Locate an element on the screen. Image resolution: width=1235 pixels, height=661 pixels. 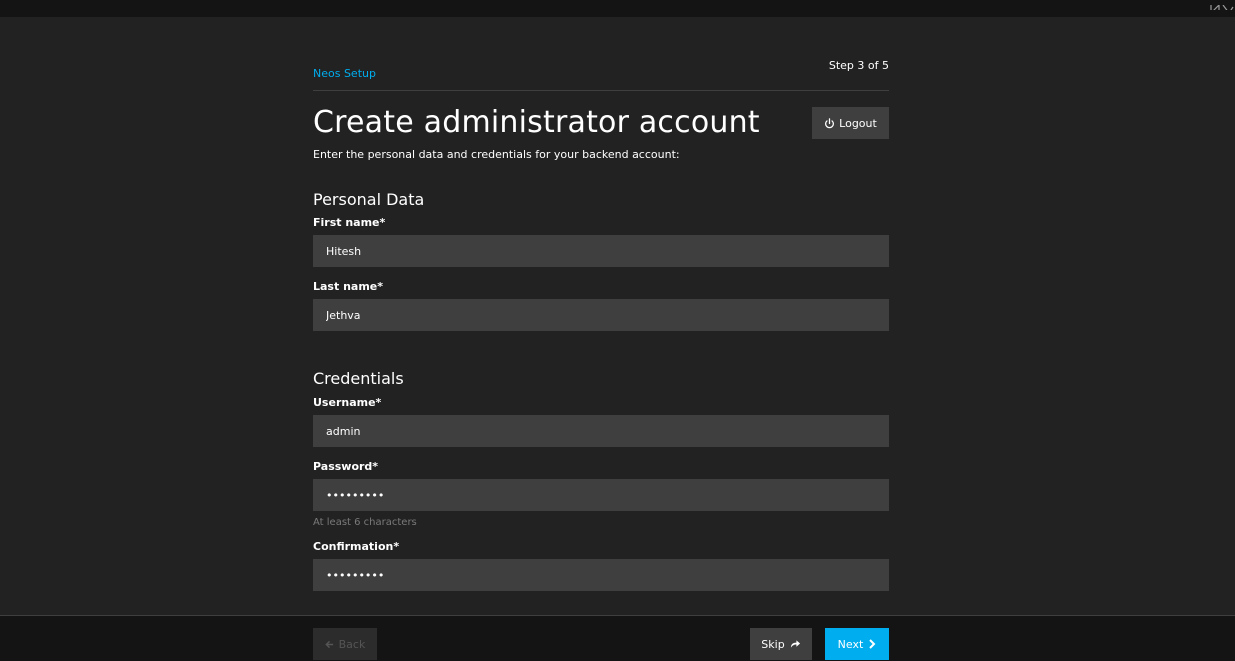
back-button: Back is located at coordinates (345, 644).